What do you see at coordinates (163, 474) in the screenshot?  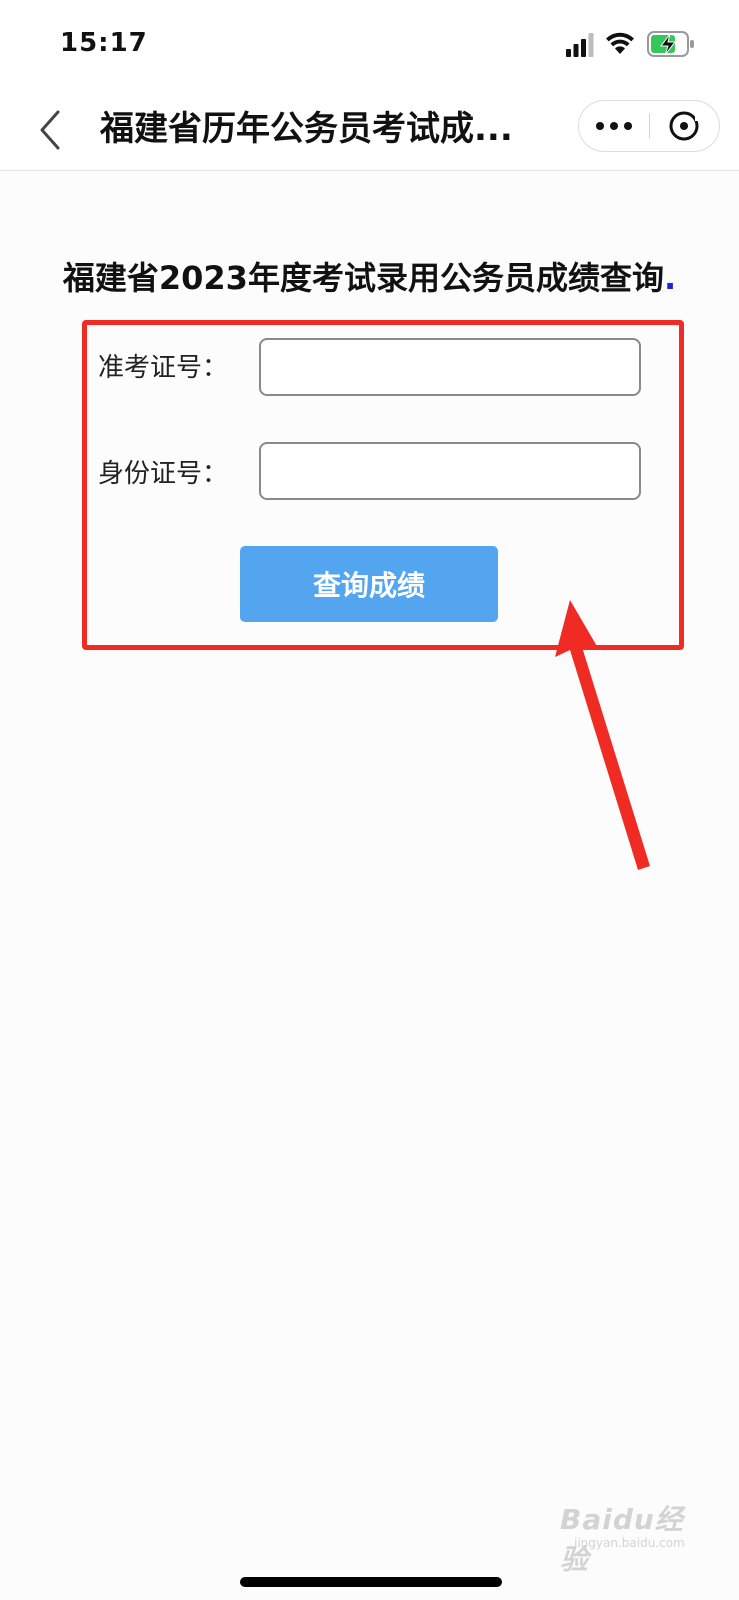 I see `id-number-label: 身份证号：` at bounding box center [163, 474].